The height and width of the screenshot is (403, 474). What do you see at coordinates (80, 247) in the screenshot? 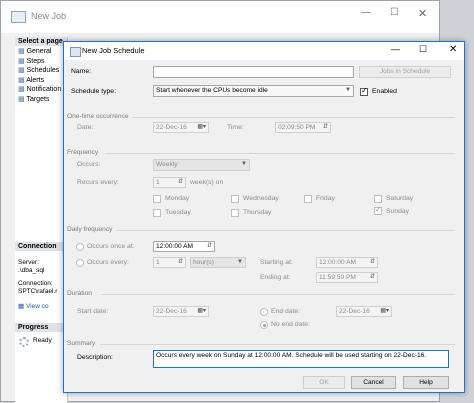
I see `occurs-once-radio` at bounding box center [80, 247].